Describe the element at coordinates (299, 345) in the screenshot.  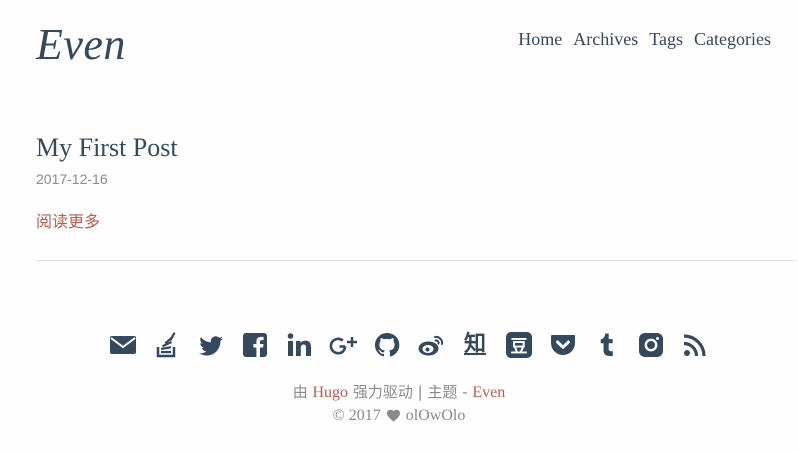
I see `linkedin-icon` at that location.